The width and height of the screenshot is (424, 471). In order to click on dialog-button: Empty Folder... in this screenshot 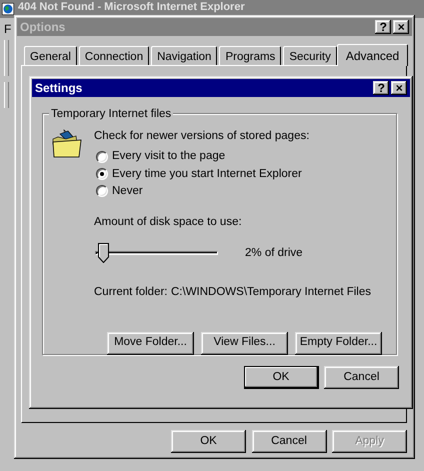, I will do `click(338, 343)`.